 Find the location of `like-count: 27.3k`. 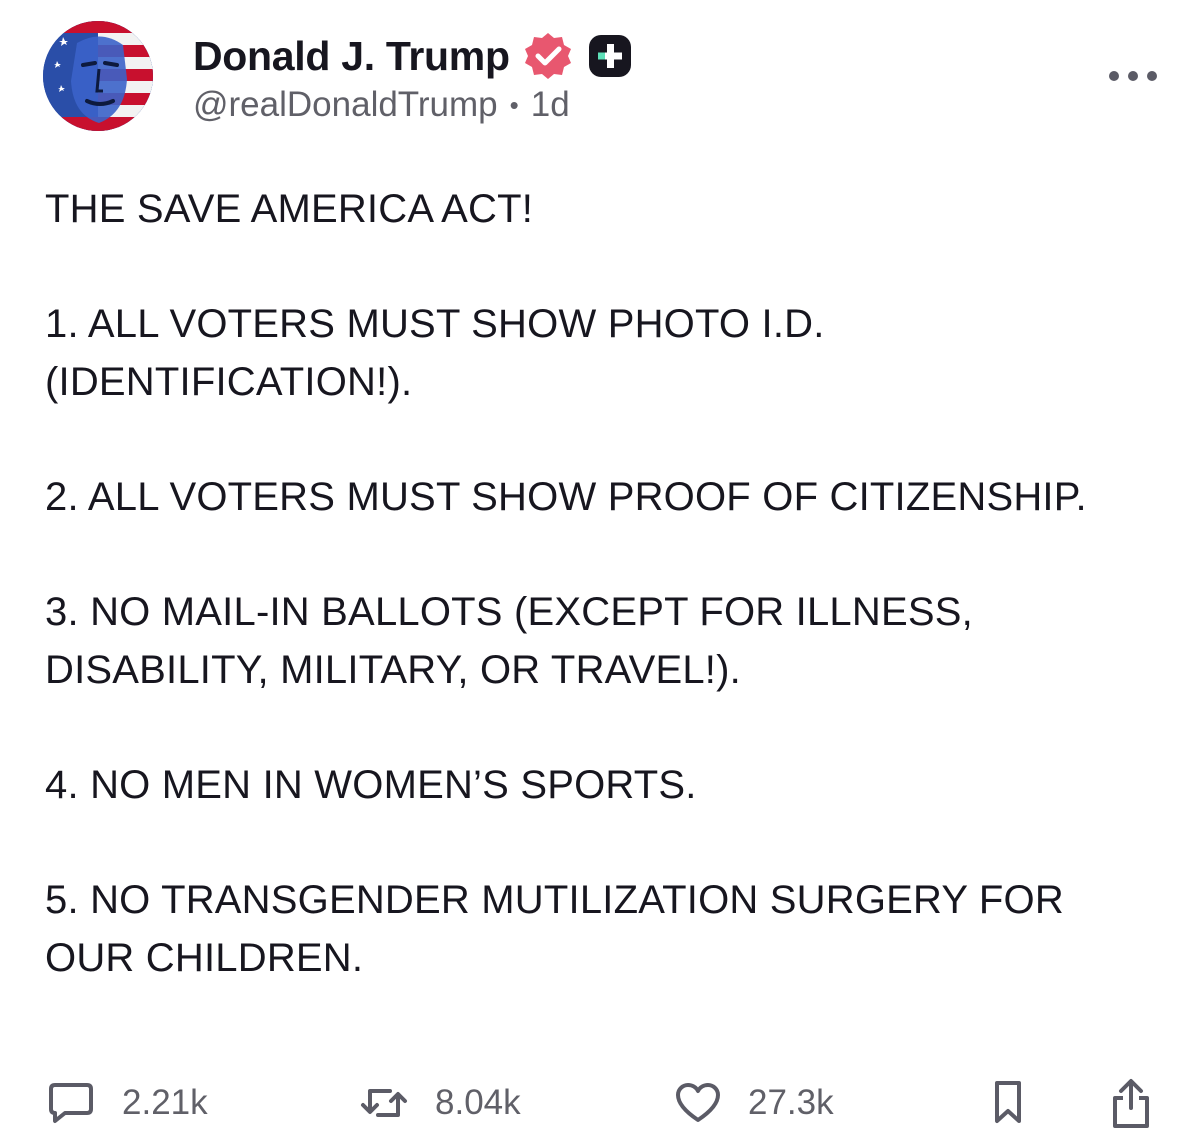

like-count: 27.3k is located at coordinates (791, 1102).